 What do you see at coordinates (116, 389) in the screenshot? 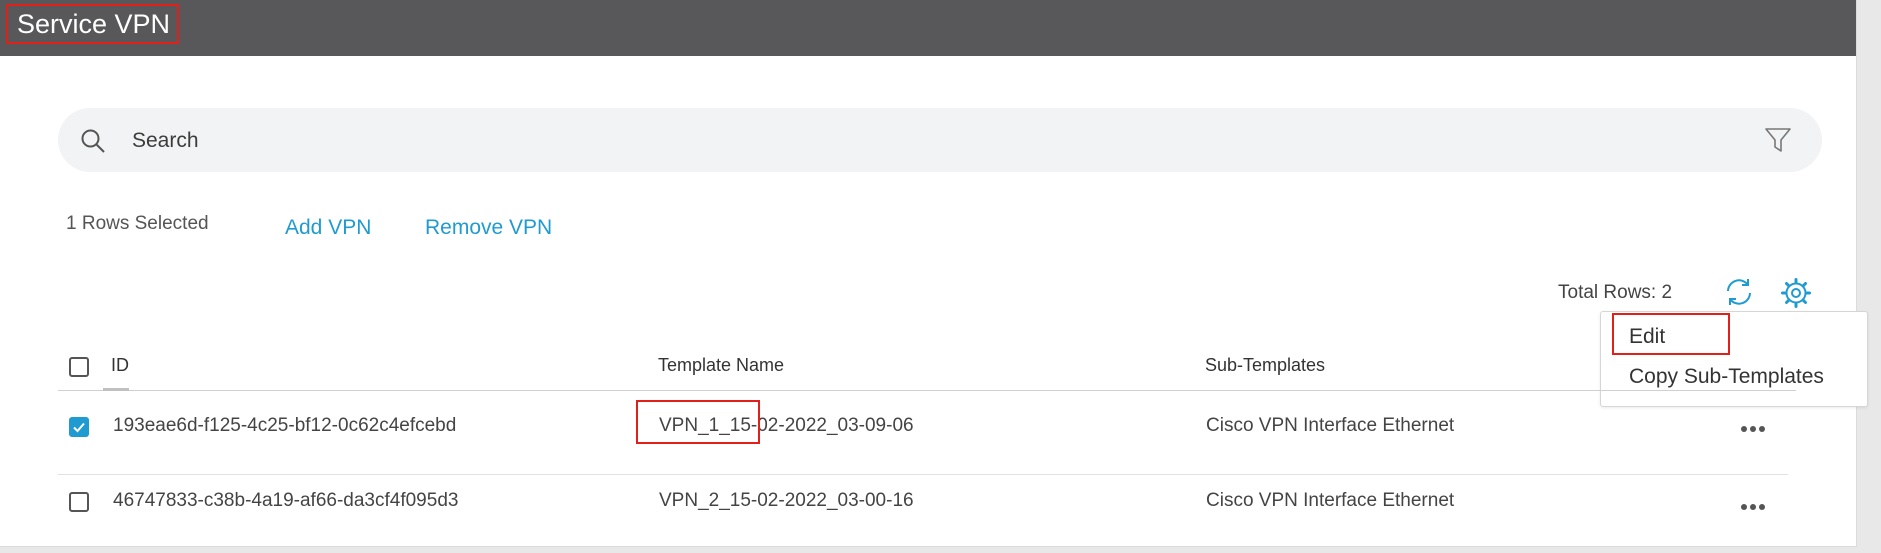
I see `column-resize-handle` at bounding box center [116, 389].